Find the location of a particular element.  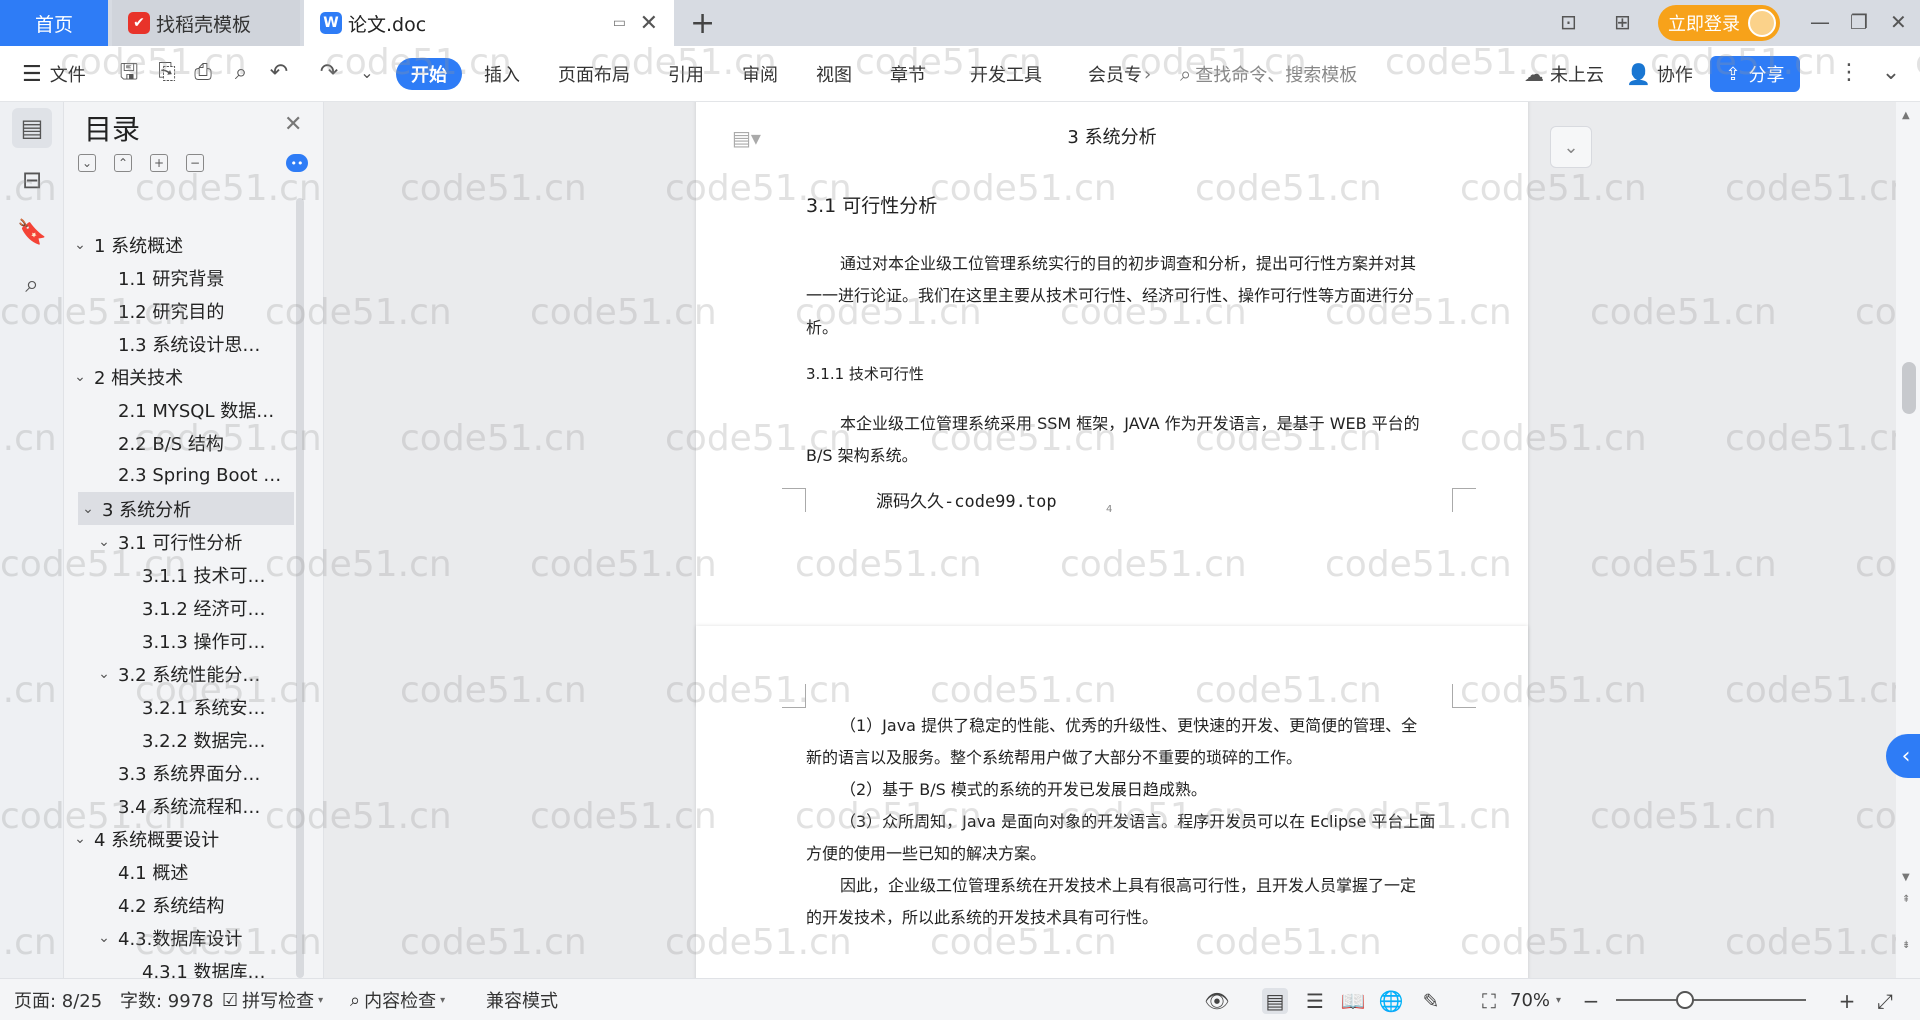

outline-item: 4.2 系统结构 is located at coordinates (179, 904).